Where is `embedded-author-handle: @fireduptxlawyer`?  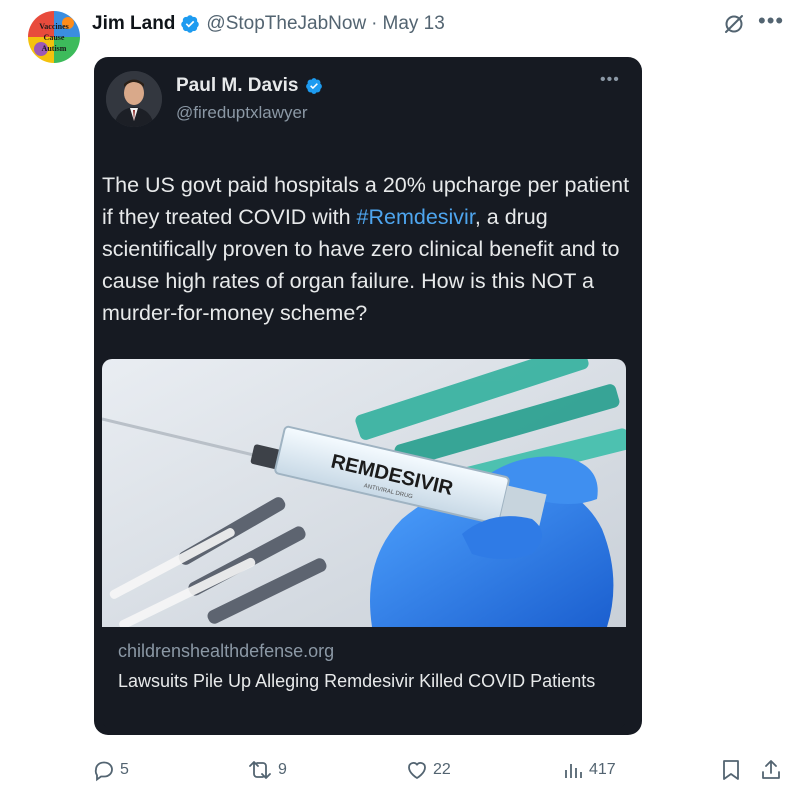 embedded-author-handle: @fireduptxlawyer is located at coordinates (242, 112).